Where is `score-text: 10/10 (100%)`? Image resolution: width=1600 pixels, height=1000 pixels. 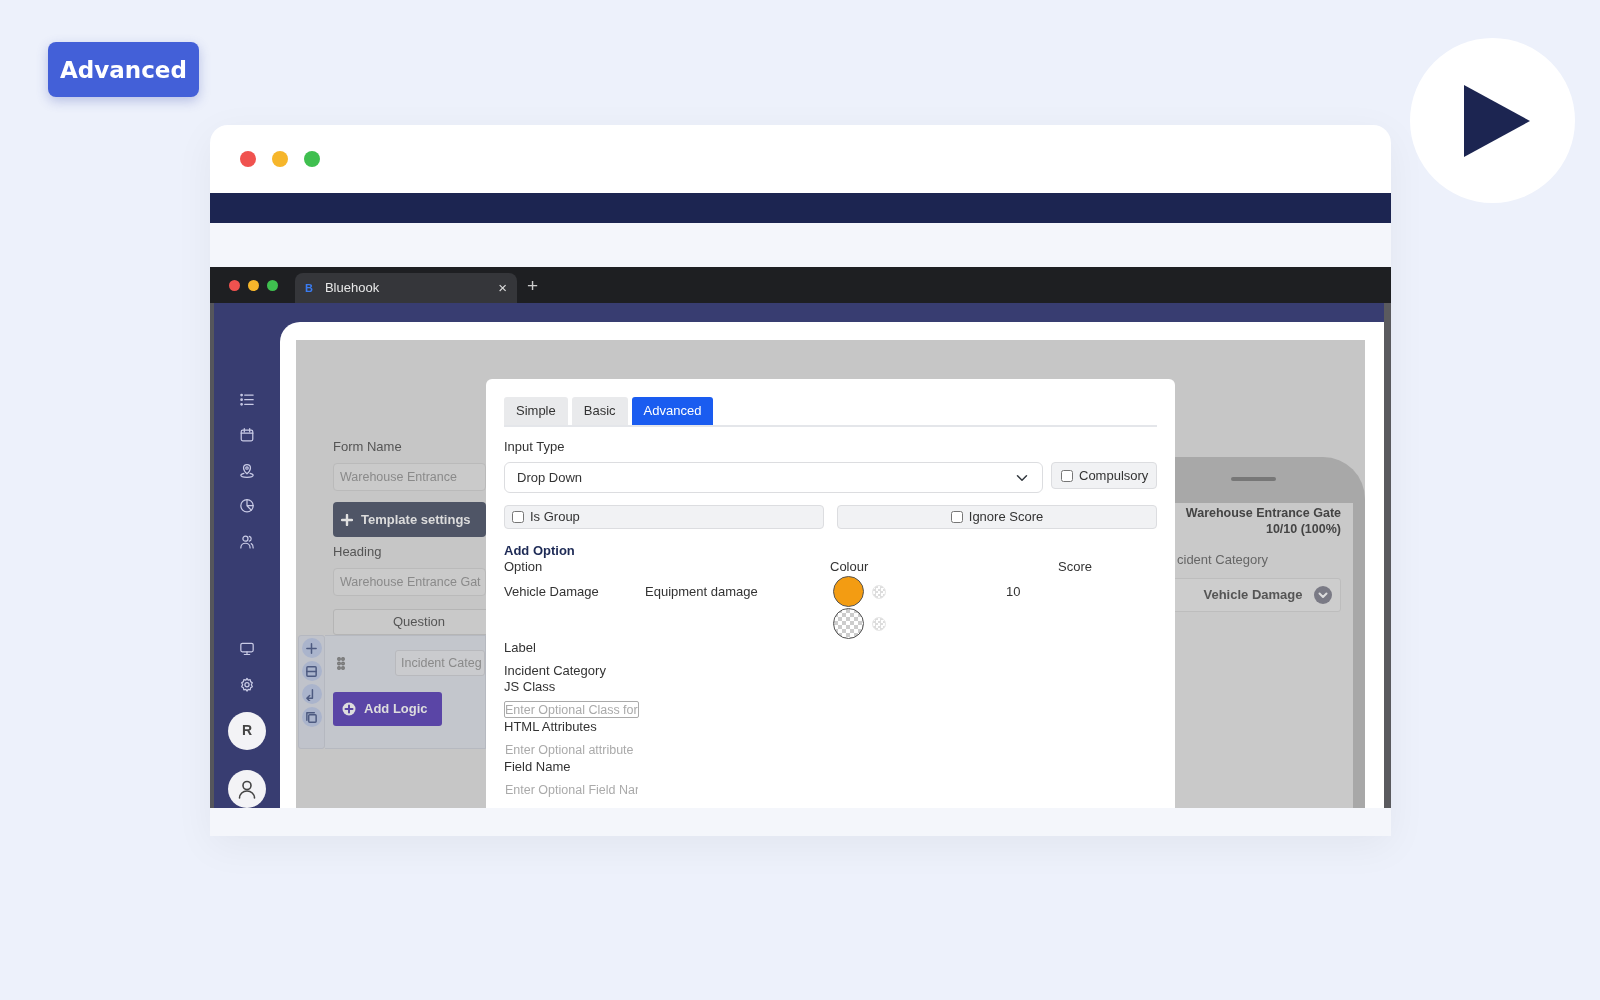 score-text: 10/10 (100%) is located at coordinates (1302, 529).